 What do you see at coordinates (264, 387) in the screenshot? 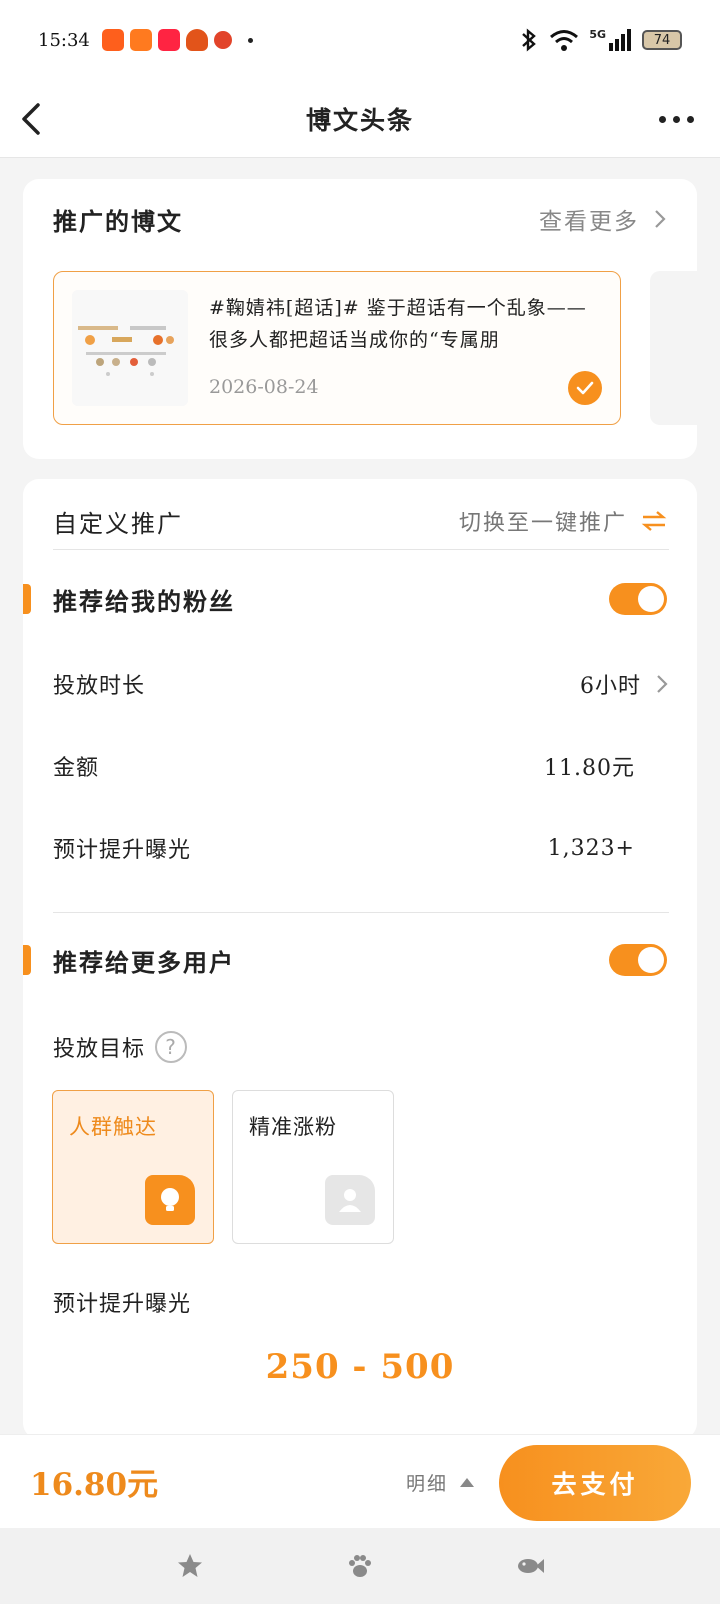
I see `post-date: 2026-08-24` at bounding box center [264, 387].